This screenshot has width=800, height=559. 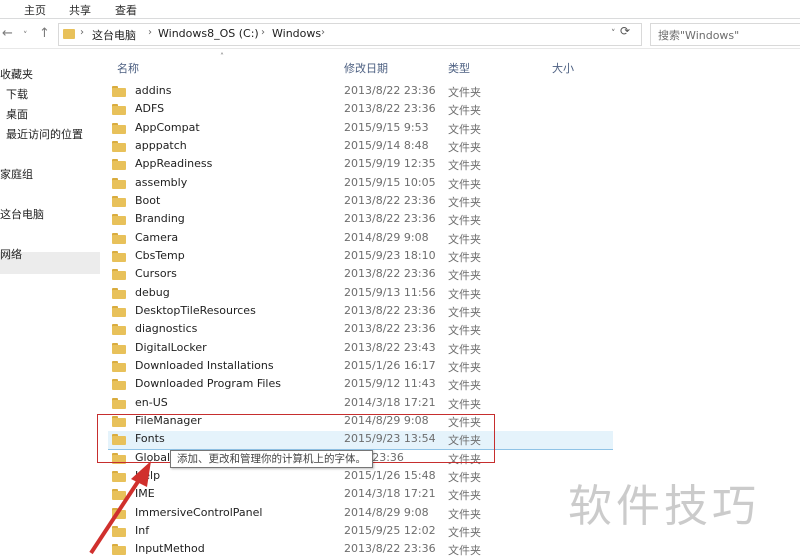 I want to click on file-name: Downloaded Installations, so click(x=204, y=365).